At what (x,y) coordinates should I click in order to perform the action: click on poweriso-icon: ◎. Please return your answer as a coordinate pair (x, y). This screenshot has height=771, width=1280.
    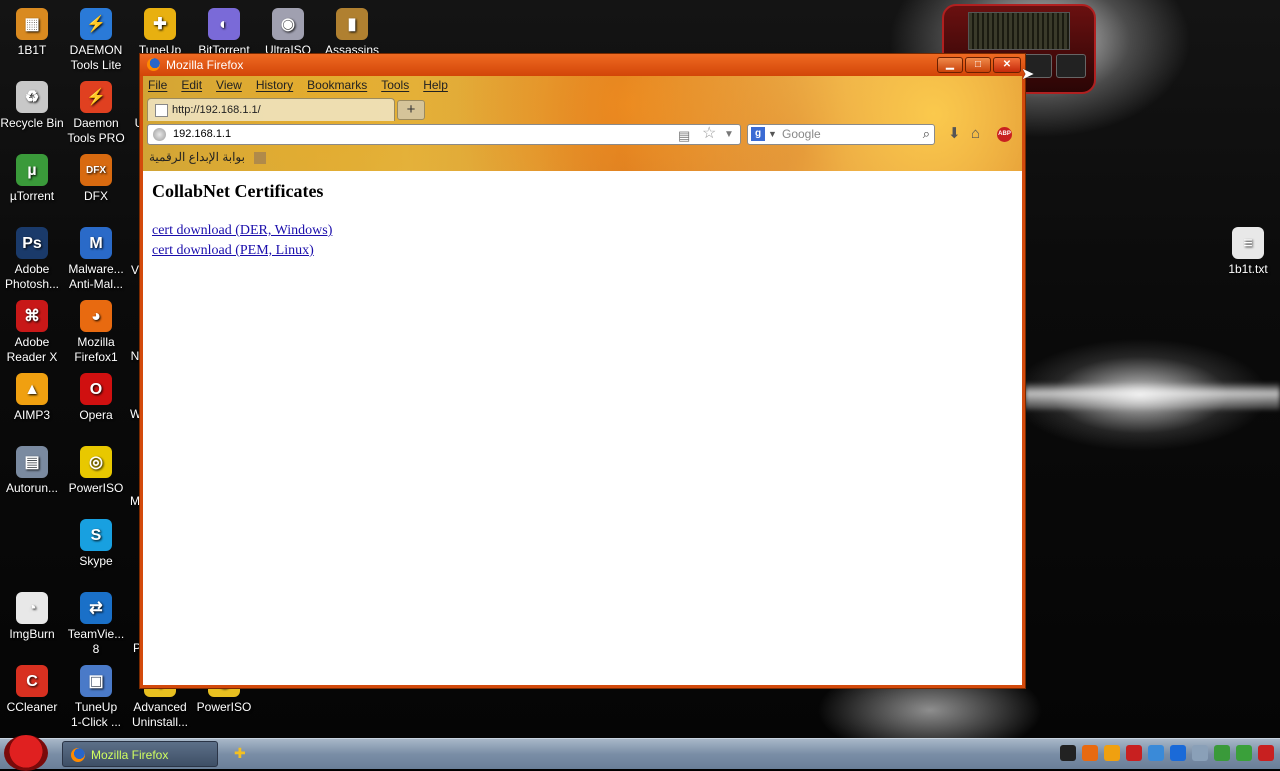
    Looking at the image, I should click on (96, 462).